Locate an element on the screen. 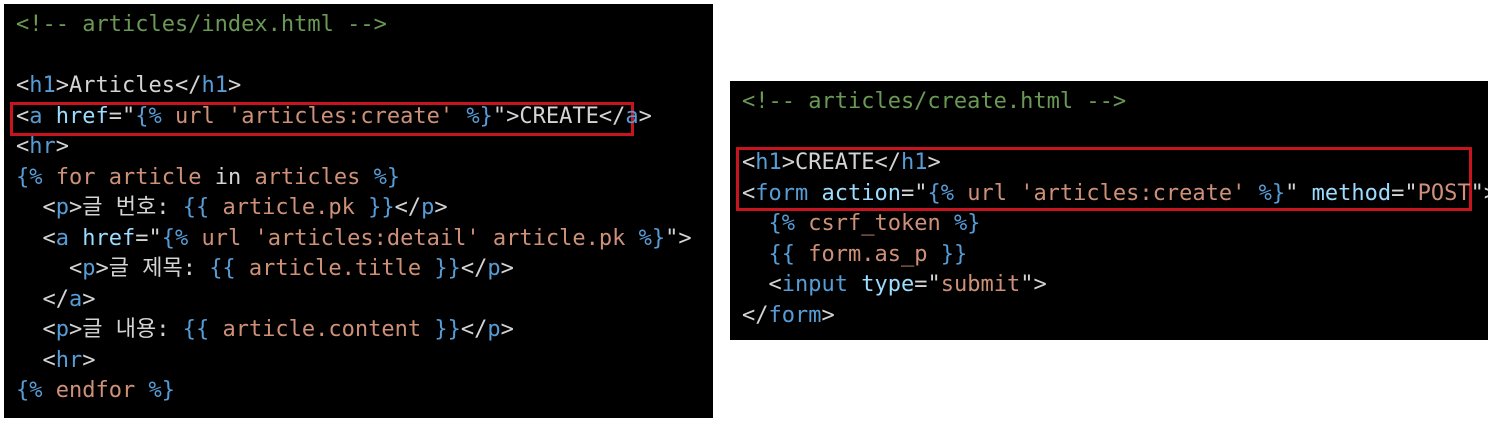 The height and width of the screenshot is (424, 1493). code-line: <p>글 번호: {{ article.pk }}</p> is located at coordinates (232, 208).